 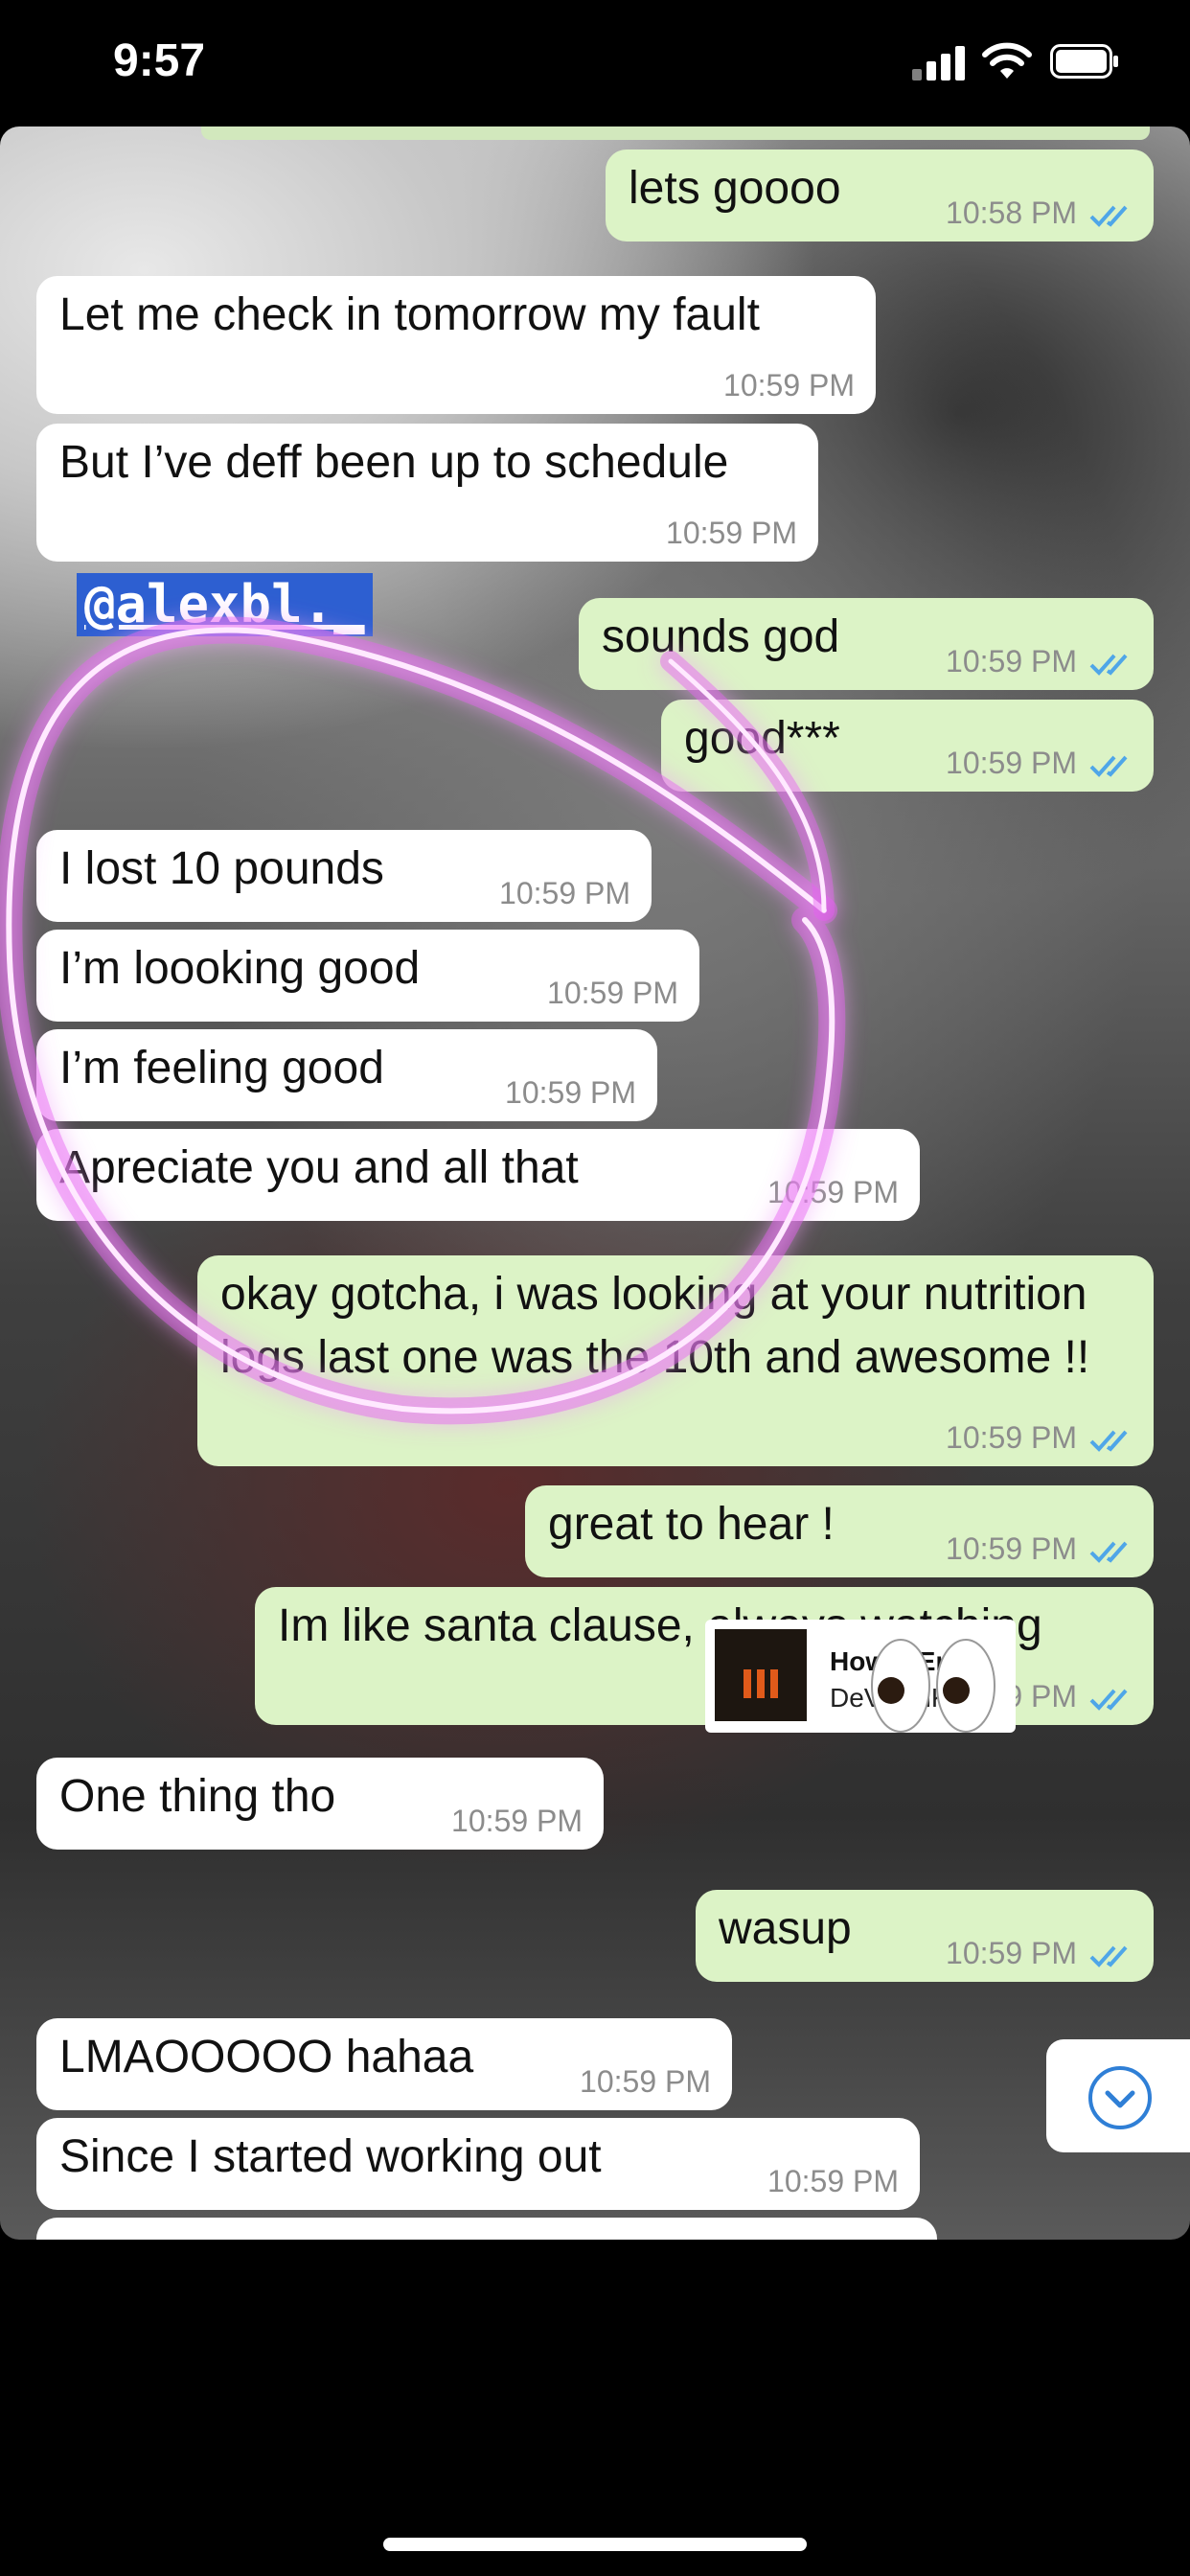 What do you see at coordinates (410, 314) in the screenshot?
I see `message-text: Let me check in tomorrow my fault` at bounding box center [410, 314].